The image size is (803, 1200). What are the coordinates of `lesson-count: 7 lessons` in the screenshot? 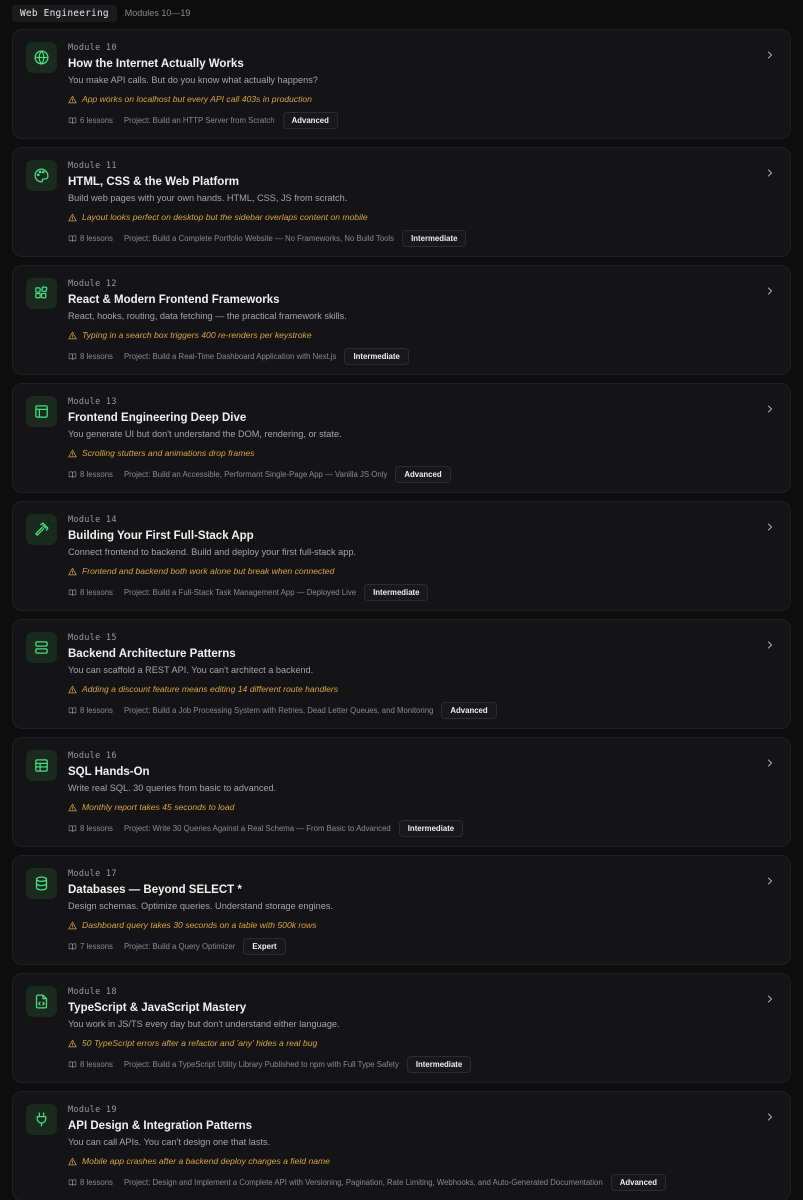 It's located at (96, 946).